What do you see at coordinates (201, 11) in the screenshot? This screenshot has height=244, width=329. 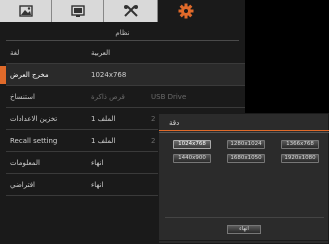 I see `tab-system` at bounding box center [201, 11].